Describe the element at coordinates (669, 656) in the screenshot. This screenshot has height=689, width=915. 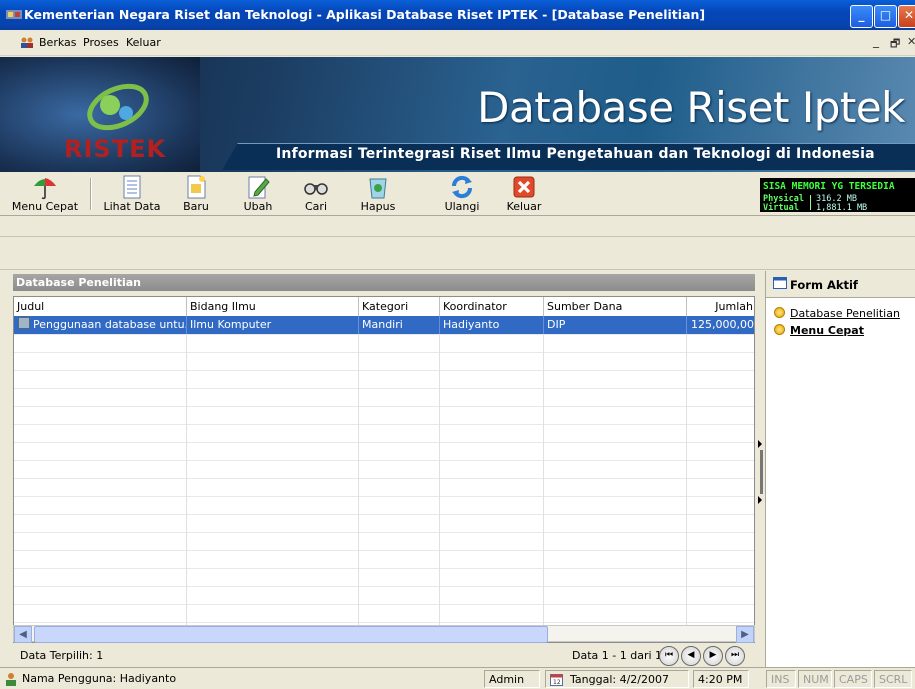
I see `first-page-icon: ⏮` at that location.